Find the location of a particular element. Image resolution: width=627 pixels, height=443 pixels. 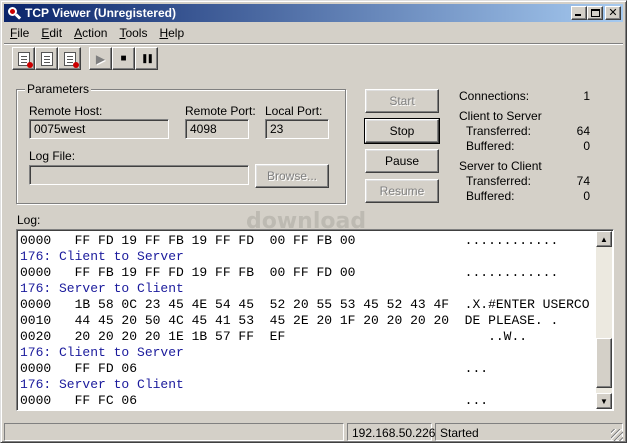

log-file-field is located at coordinates (139, 175).